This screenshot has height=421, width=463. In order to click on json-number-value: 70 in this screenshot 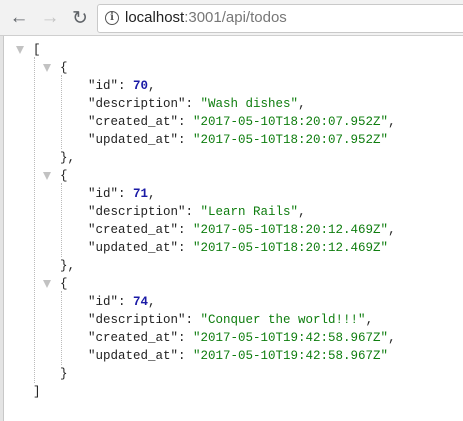, I will do `click(141, 86)`.